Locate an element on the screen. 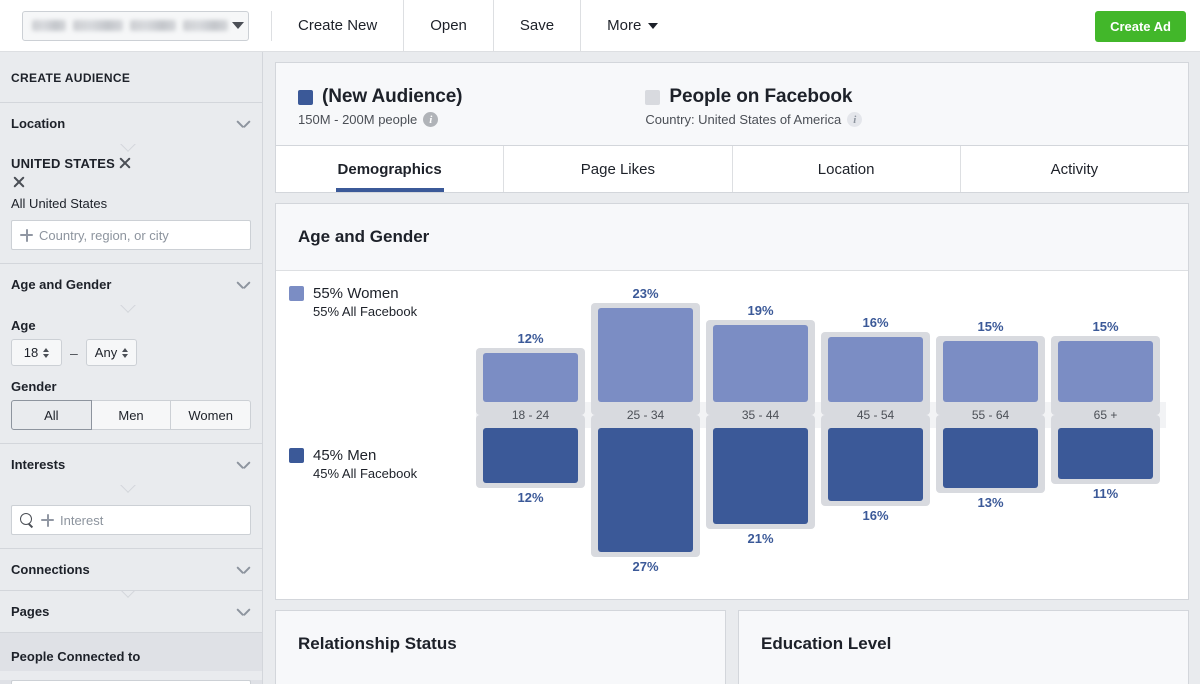  bar-value-men: 27% is located at coordinates (645, 566).